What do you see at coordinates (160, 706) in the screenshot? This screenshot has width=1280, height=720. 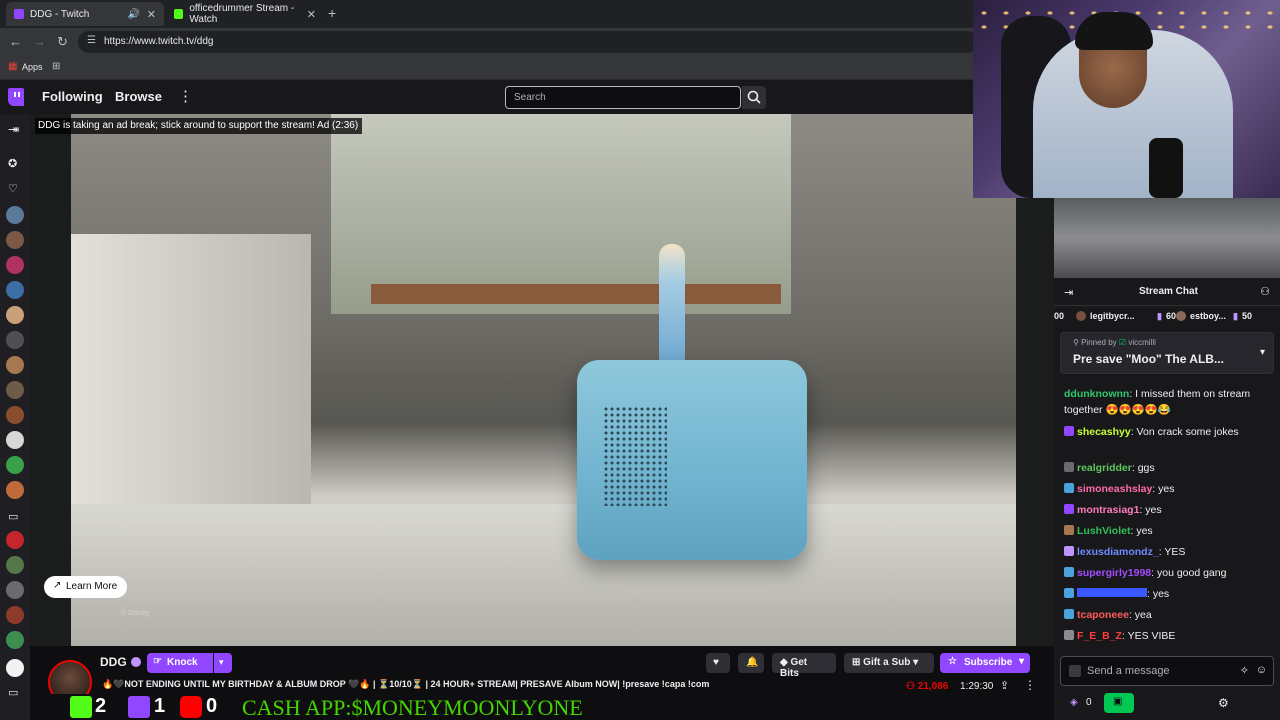 I see `twitch-viewer-count: 1` at bounding box center [160, 706].